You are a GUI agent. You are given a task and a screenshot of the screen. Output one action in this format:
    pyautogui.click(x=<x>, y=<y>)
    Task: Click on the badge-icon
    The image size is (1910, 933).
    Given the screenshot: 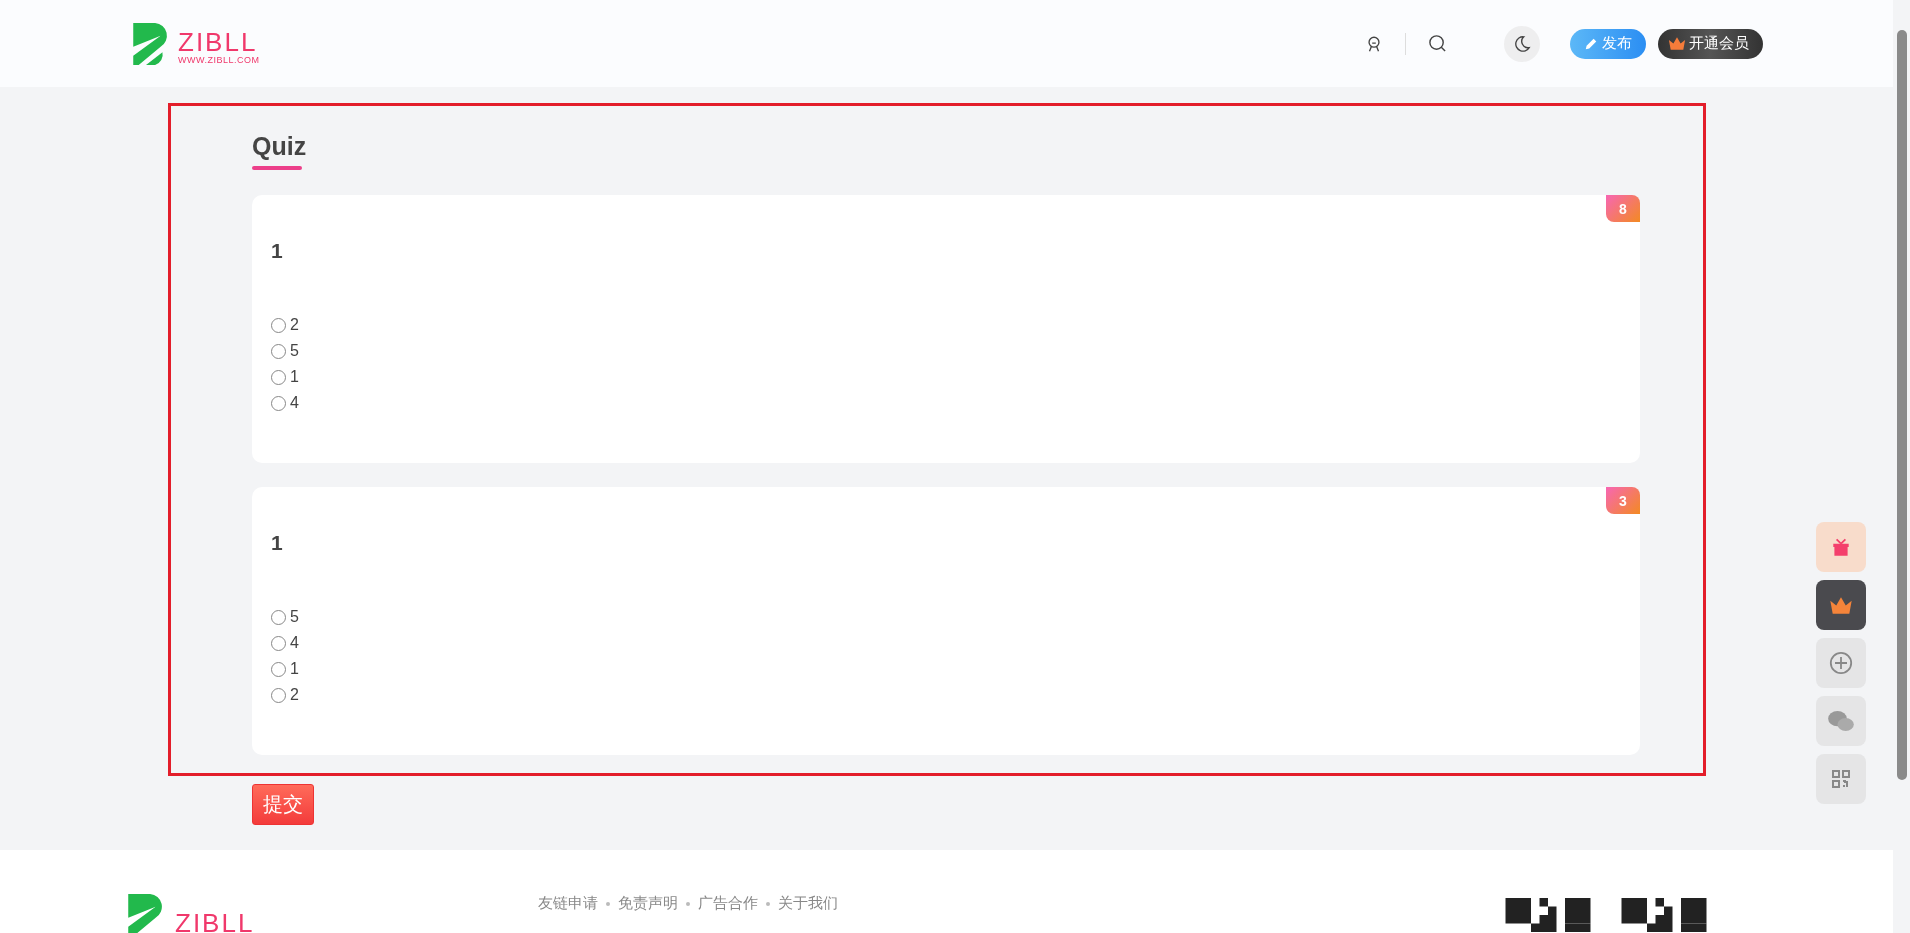 What is the action you would take?
    pyautogui.click(x=1374, y=43)
    